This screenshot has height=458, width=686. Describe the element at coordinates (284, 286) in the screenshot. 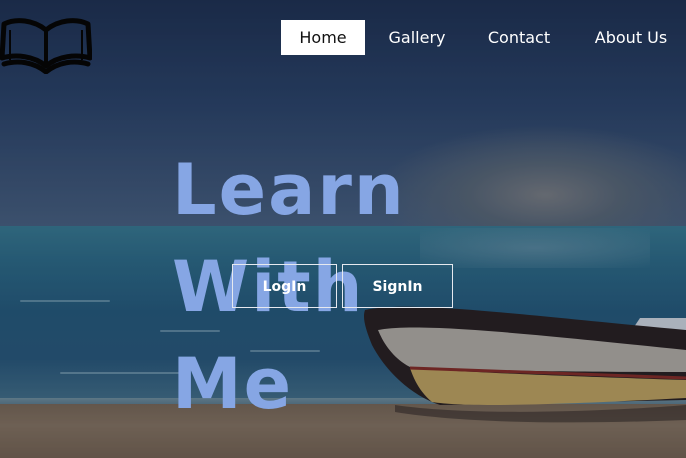

I see `login-button: LogIn` at that location.